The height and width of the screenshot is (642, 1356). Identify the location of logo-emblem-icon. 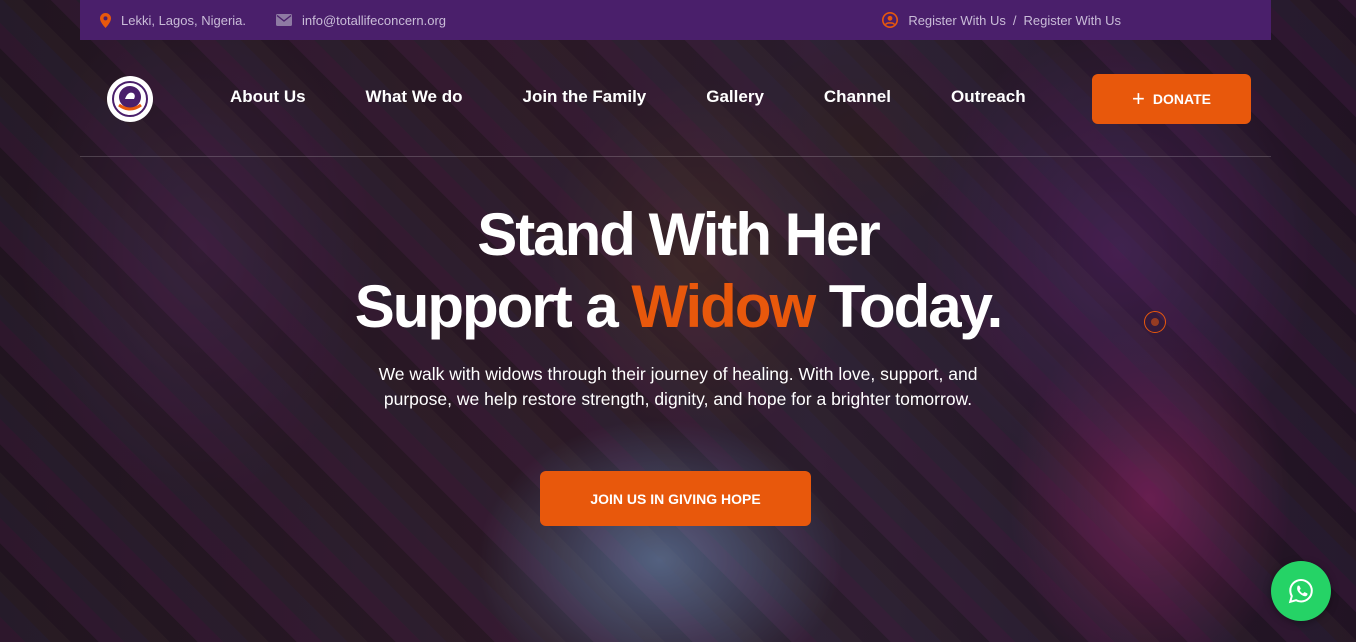
(130, 99).